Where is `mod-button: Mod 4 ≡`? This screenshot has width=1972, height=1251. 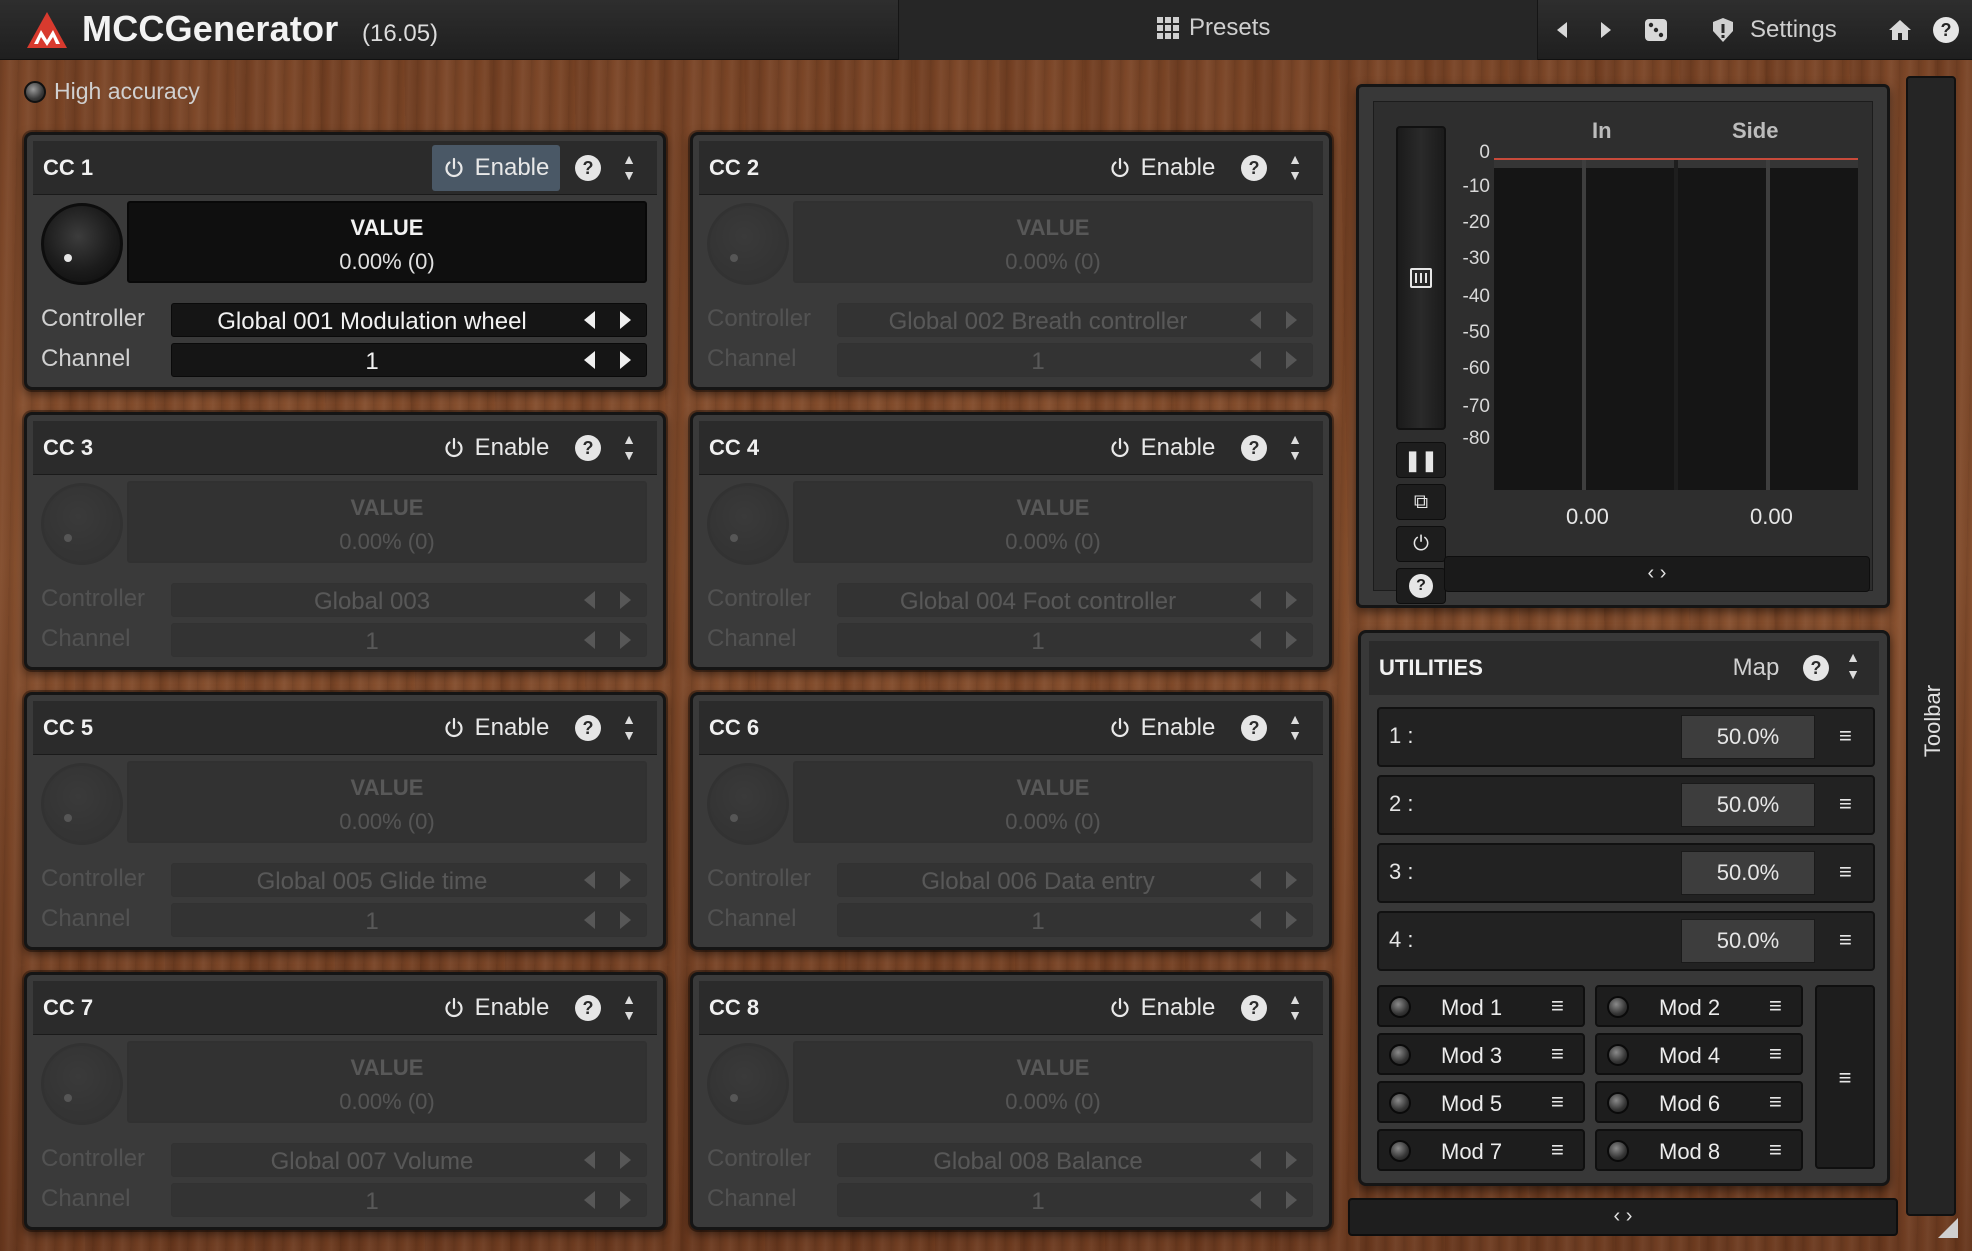 mod-button: Mod 4 ≡ is located at coordinates (1699, 1054).